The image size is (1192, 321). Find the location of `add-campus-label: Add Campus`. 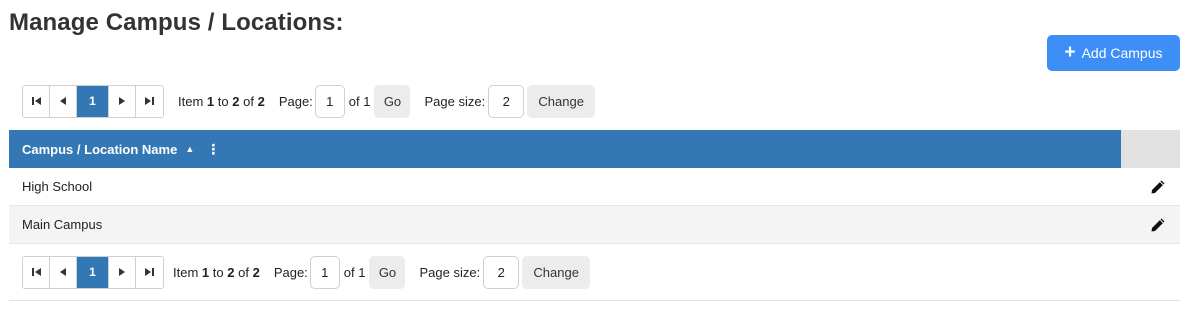

add-campus-label: Add Campus is located at coordinates (1122, 53).